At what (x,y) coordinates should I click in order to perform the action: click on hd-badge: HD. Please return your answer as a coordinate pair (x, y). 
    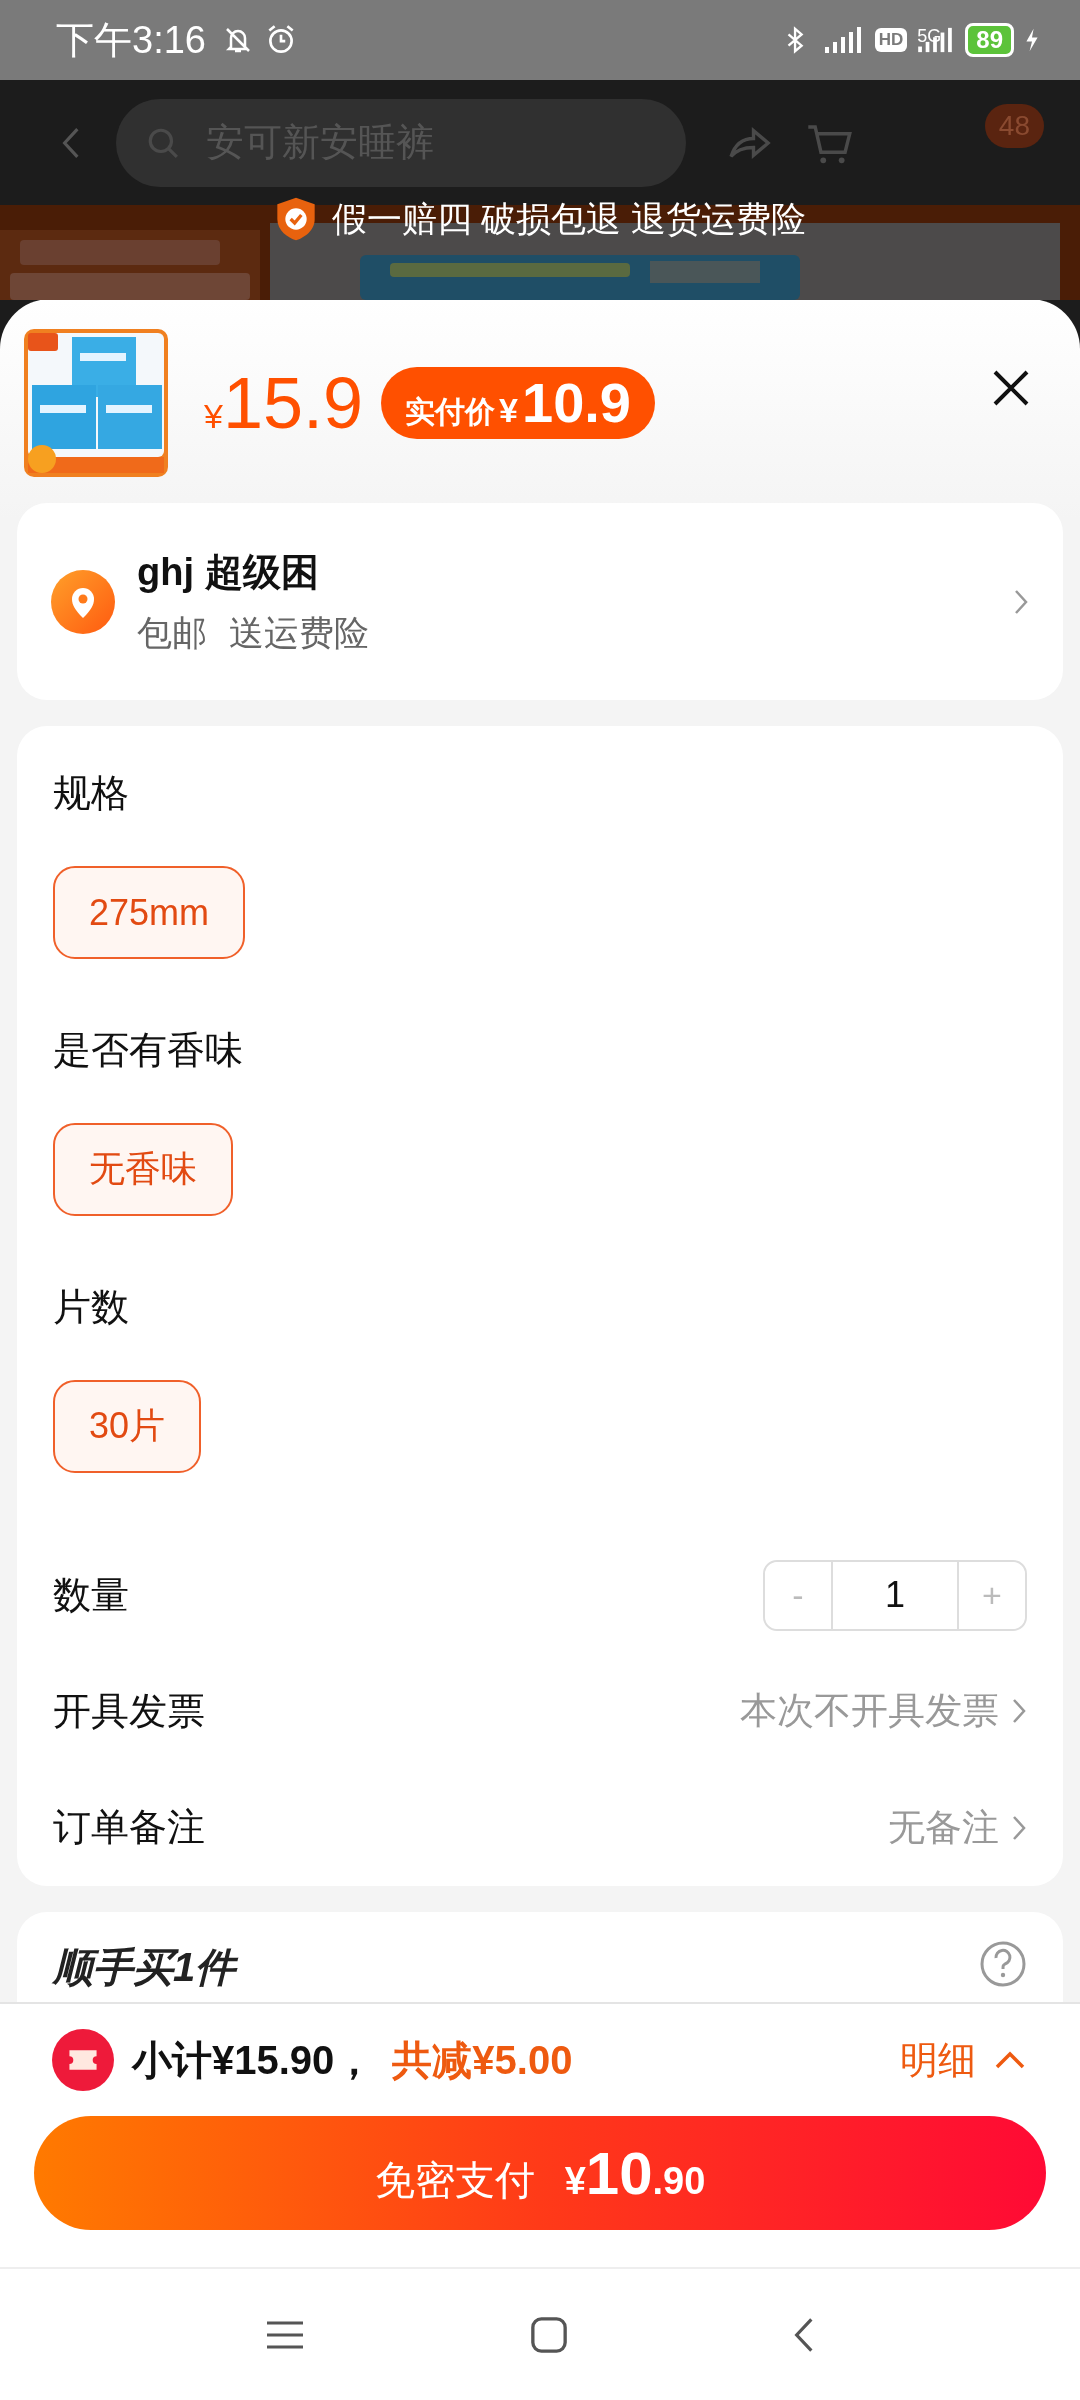
    Looking at the image, I should click on (891, 40).